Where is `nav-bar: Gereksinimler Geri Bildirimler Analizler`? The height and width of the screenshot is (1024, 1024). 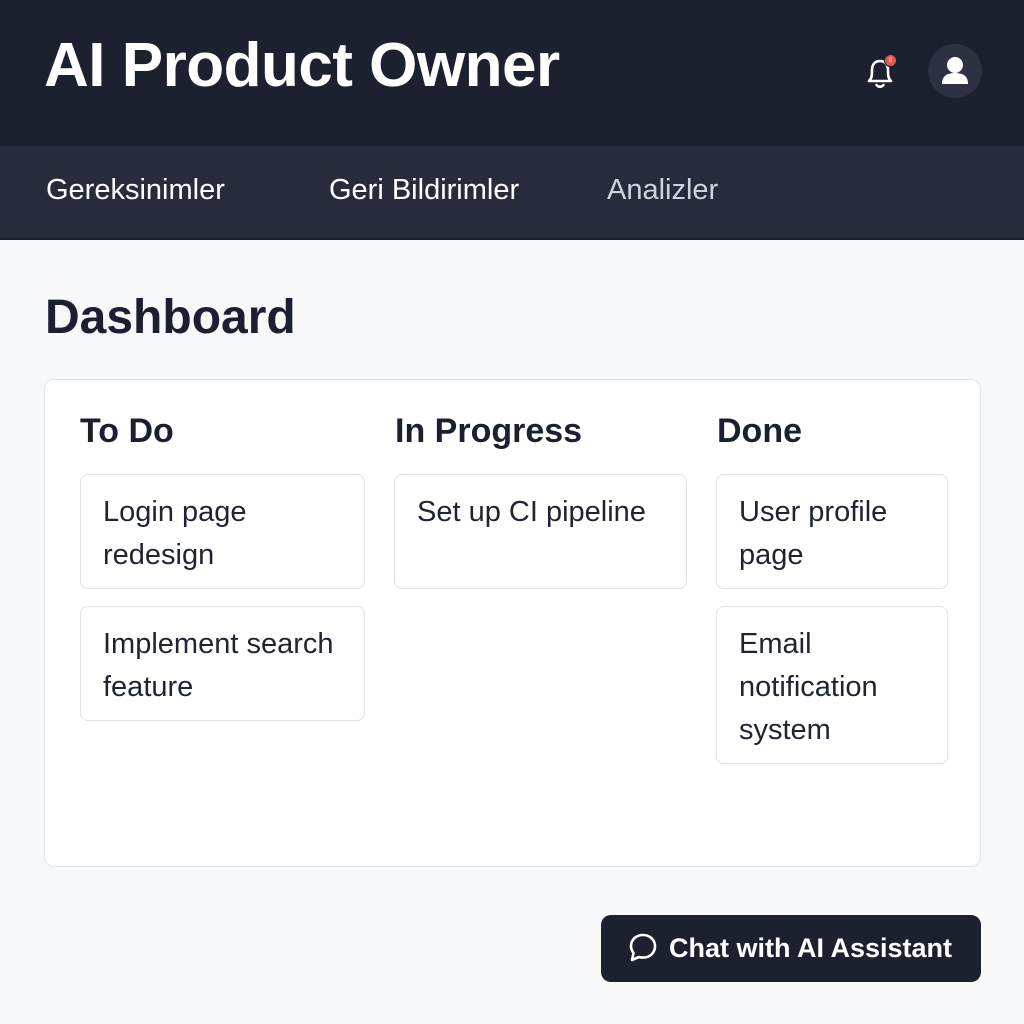 nav-bar: Gereksinimler Geri Bildirimler Analizler is located at coordinates (512, 192).